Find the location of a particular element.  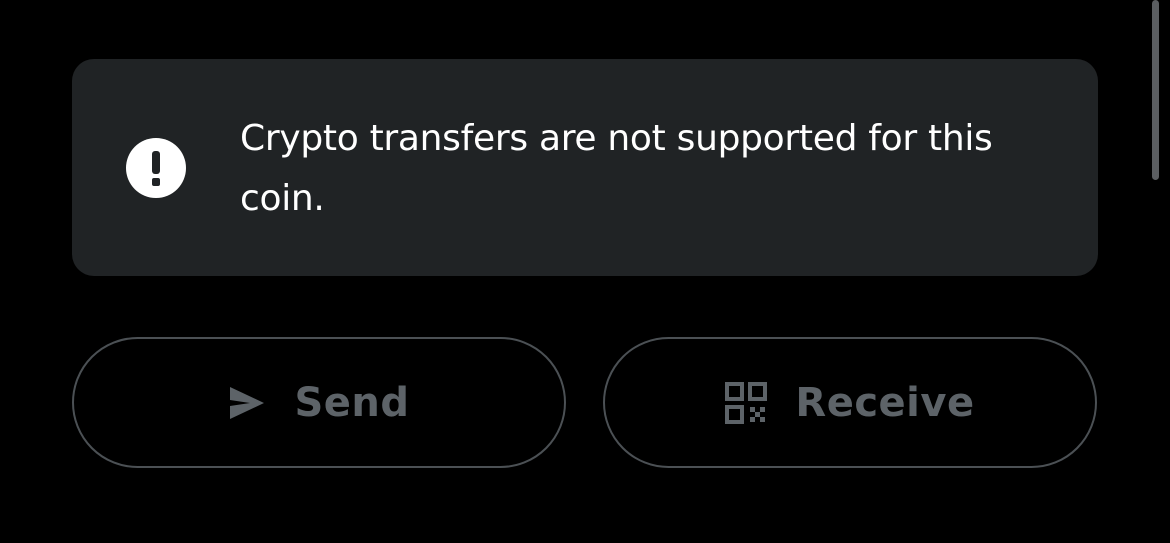

send-button: Send is located at coordinates (319, 402).